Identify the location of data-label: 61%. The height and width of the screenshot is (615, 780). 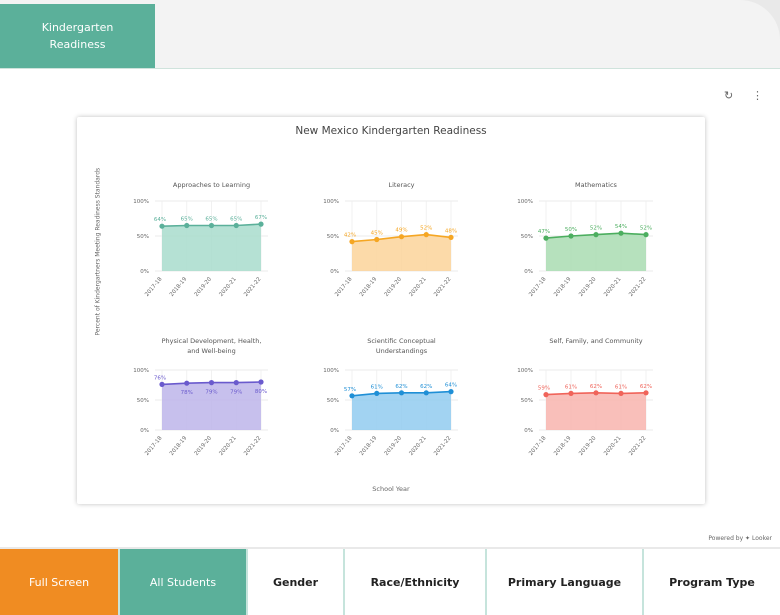
(621, 387).